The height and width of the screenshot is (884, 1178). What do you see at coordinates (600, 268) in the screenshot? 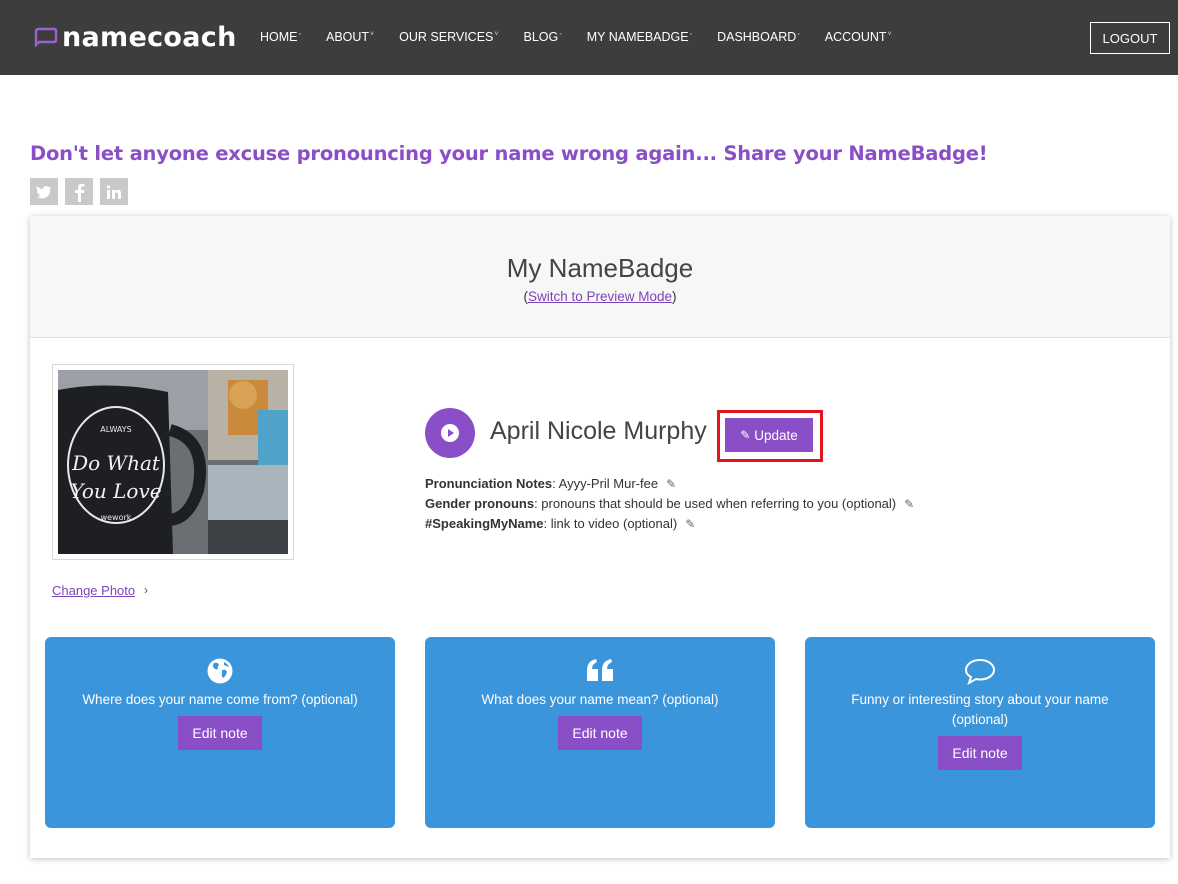
I see `page-title: My NameBadge` at bounding box center [600, 268].